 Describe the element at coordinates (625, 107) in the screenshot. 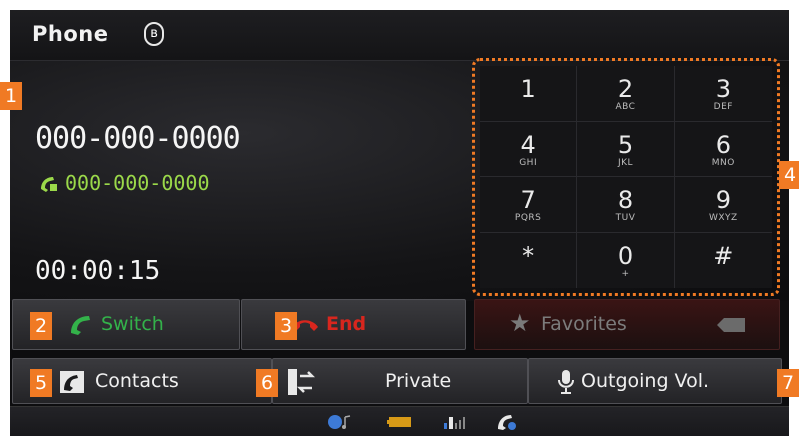

I see `key-letters: ABC` at that location.